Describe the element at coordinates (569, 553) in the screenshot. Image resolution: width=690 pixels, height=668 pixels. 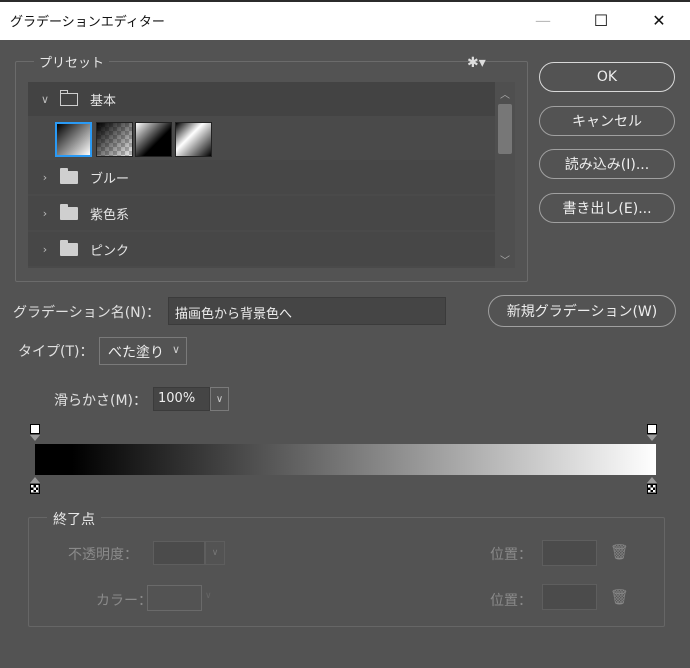
I see `opacity-location-input` at that location.